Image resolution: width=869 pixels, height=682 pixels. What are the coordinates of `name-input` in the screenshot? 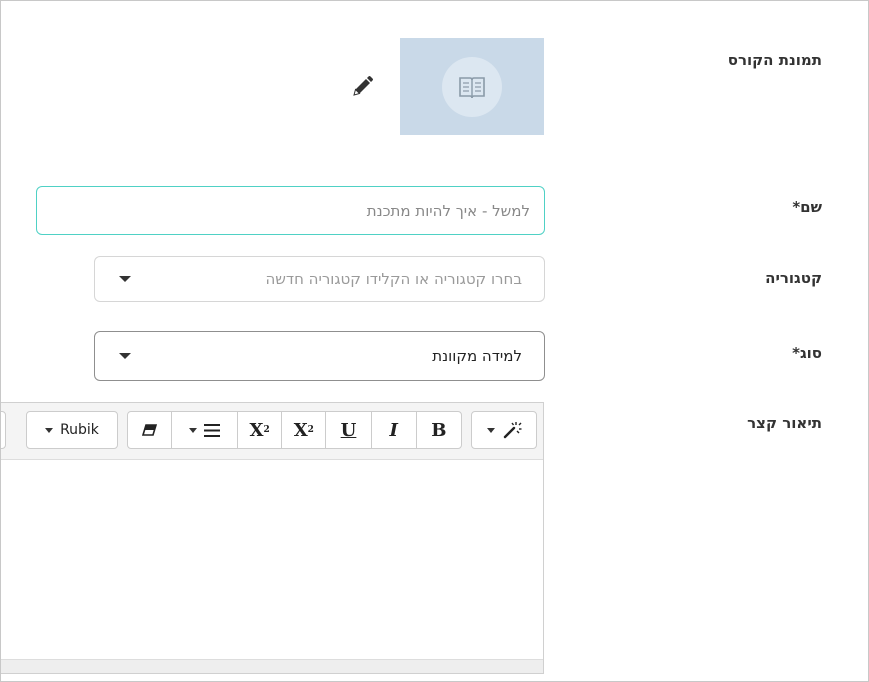 It's located at (290, 210).